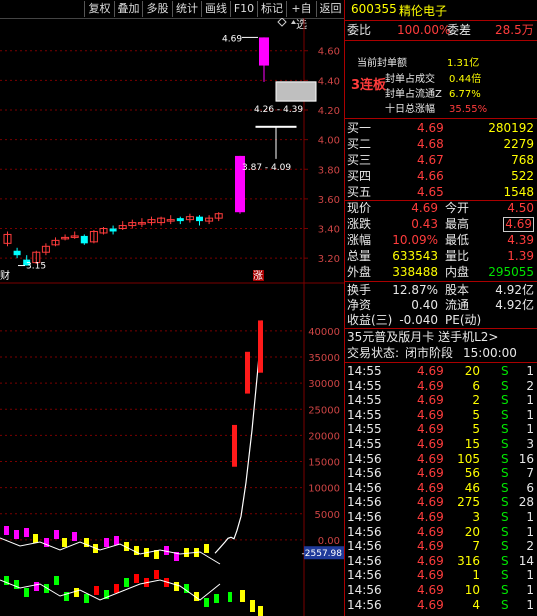 Image resolution: width=537 pixels, height=616 pixels. I want to click on vol-tick-label: 15000, so click(324, 463).